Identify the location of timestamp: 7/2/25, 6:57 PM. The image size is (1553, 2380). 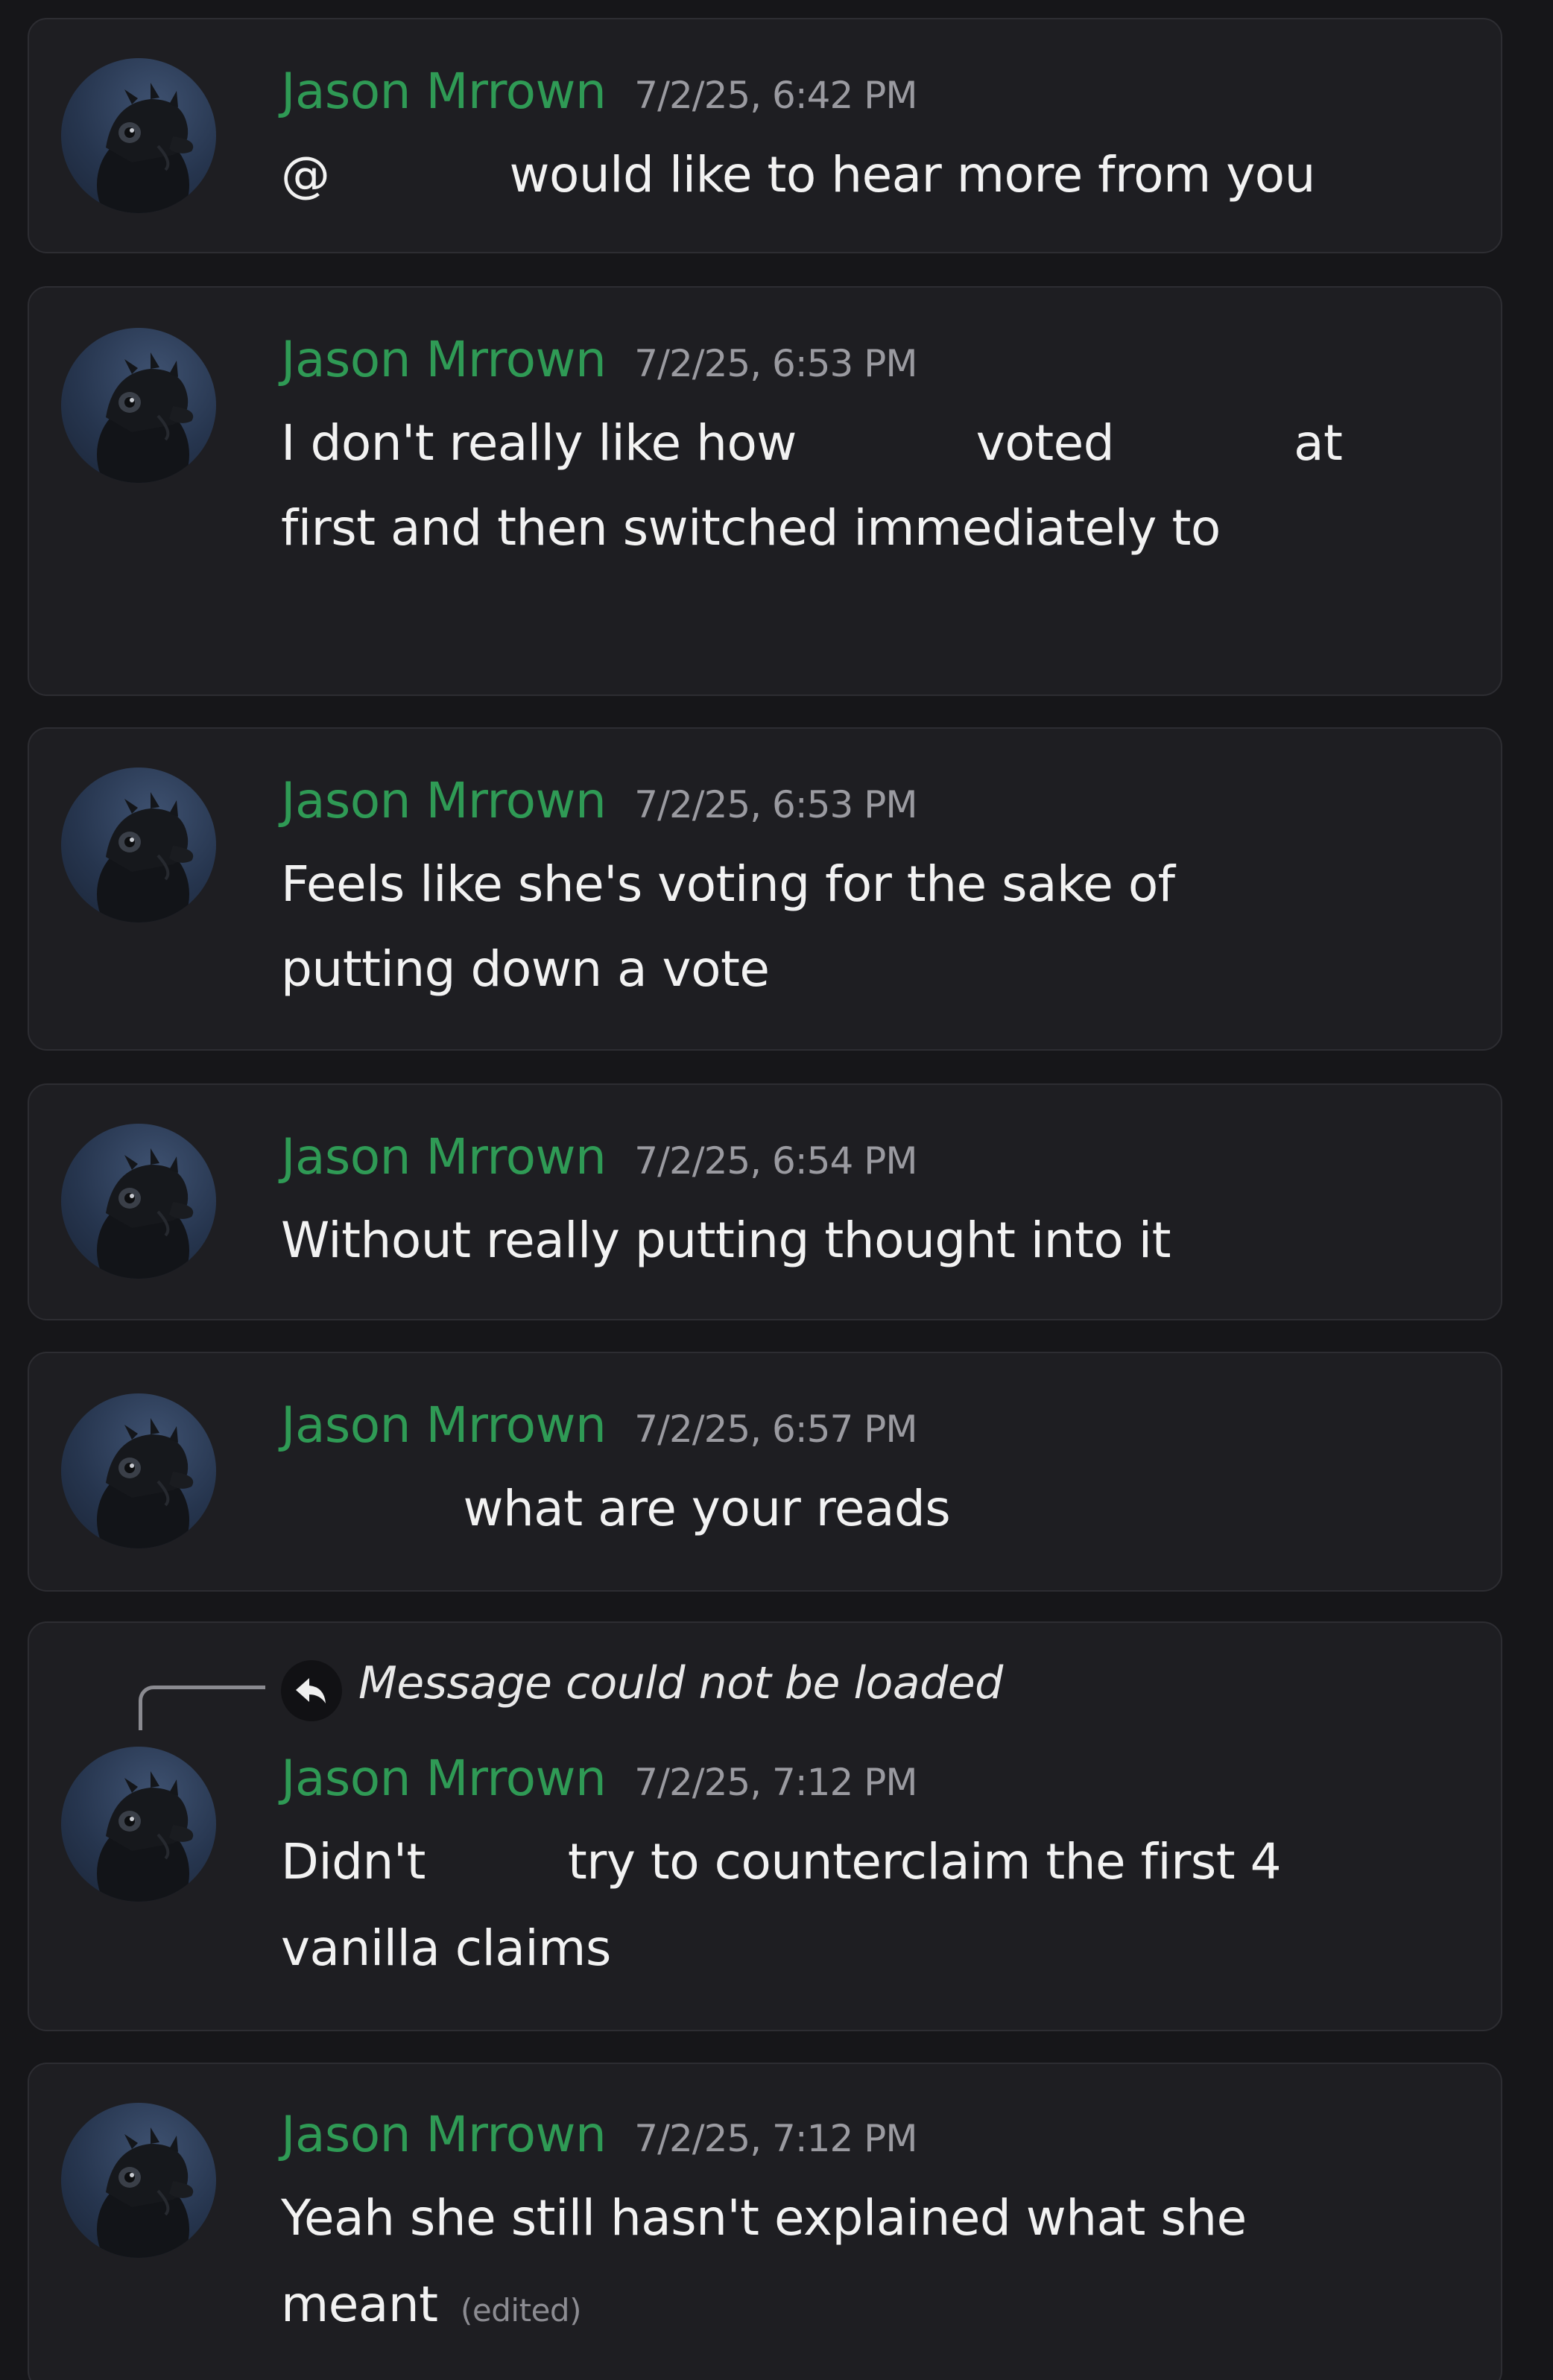
(775, 1429).